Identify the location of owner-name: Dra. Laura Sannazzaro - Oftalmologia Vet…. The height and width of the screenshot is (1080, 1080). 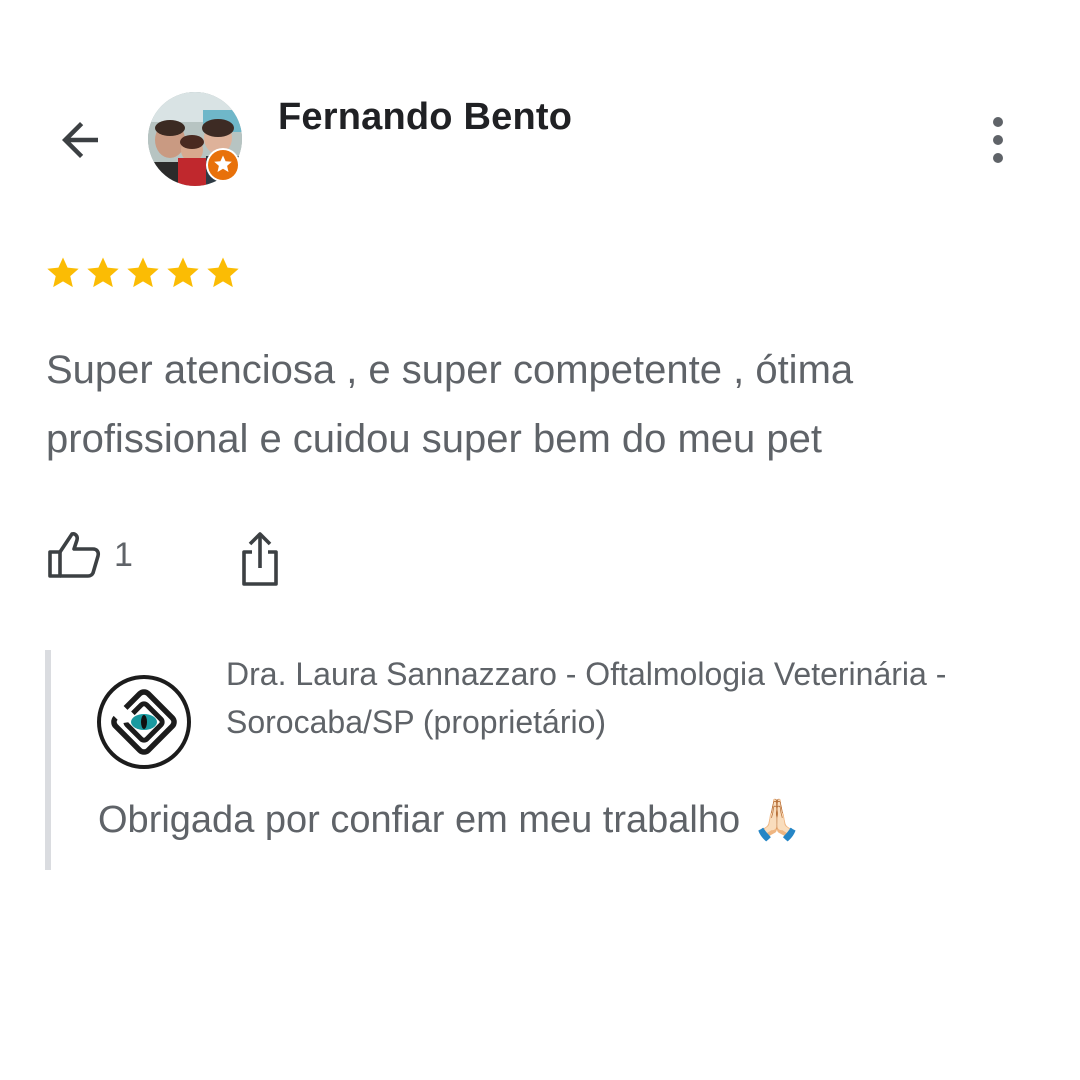
(636, 698).